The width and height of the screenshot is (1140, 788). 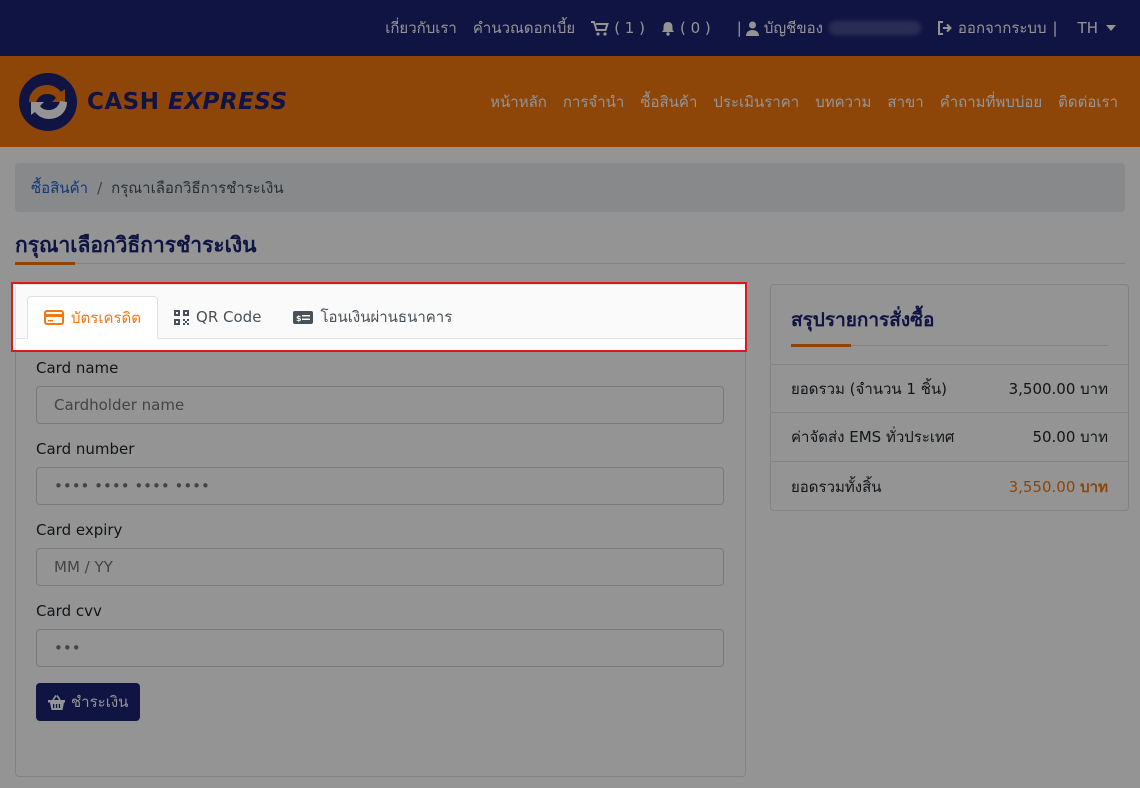 What do you see at coordinates (106, 317) in the screenshot?
I see `tab-credit-card-label: บัตรเครดิต` at bounding box center [106, 317].